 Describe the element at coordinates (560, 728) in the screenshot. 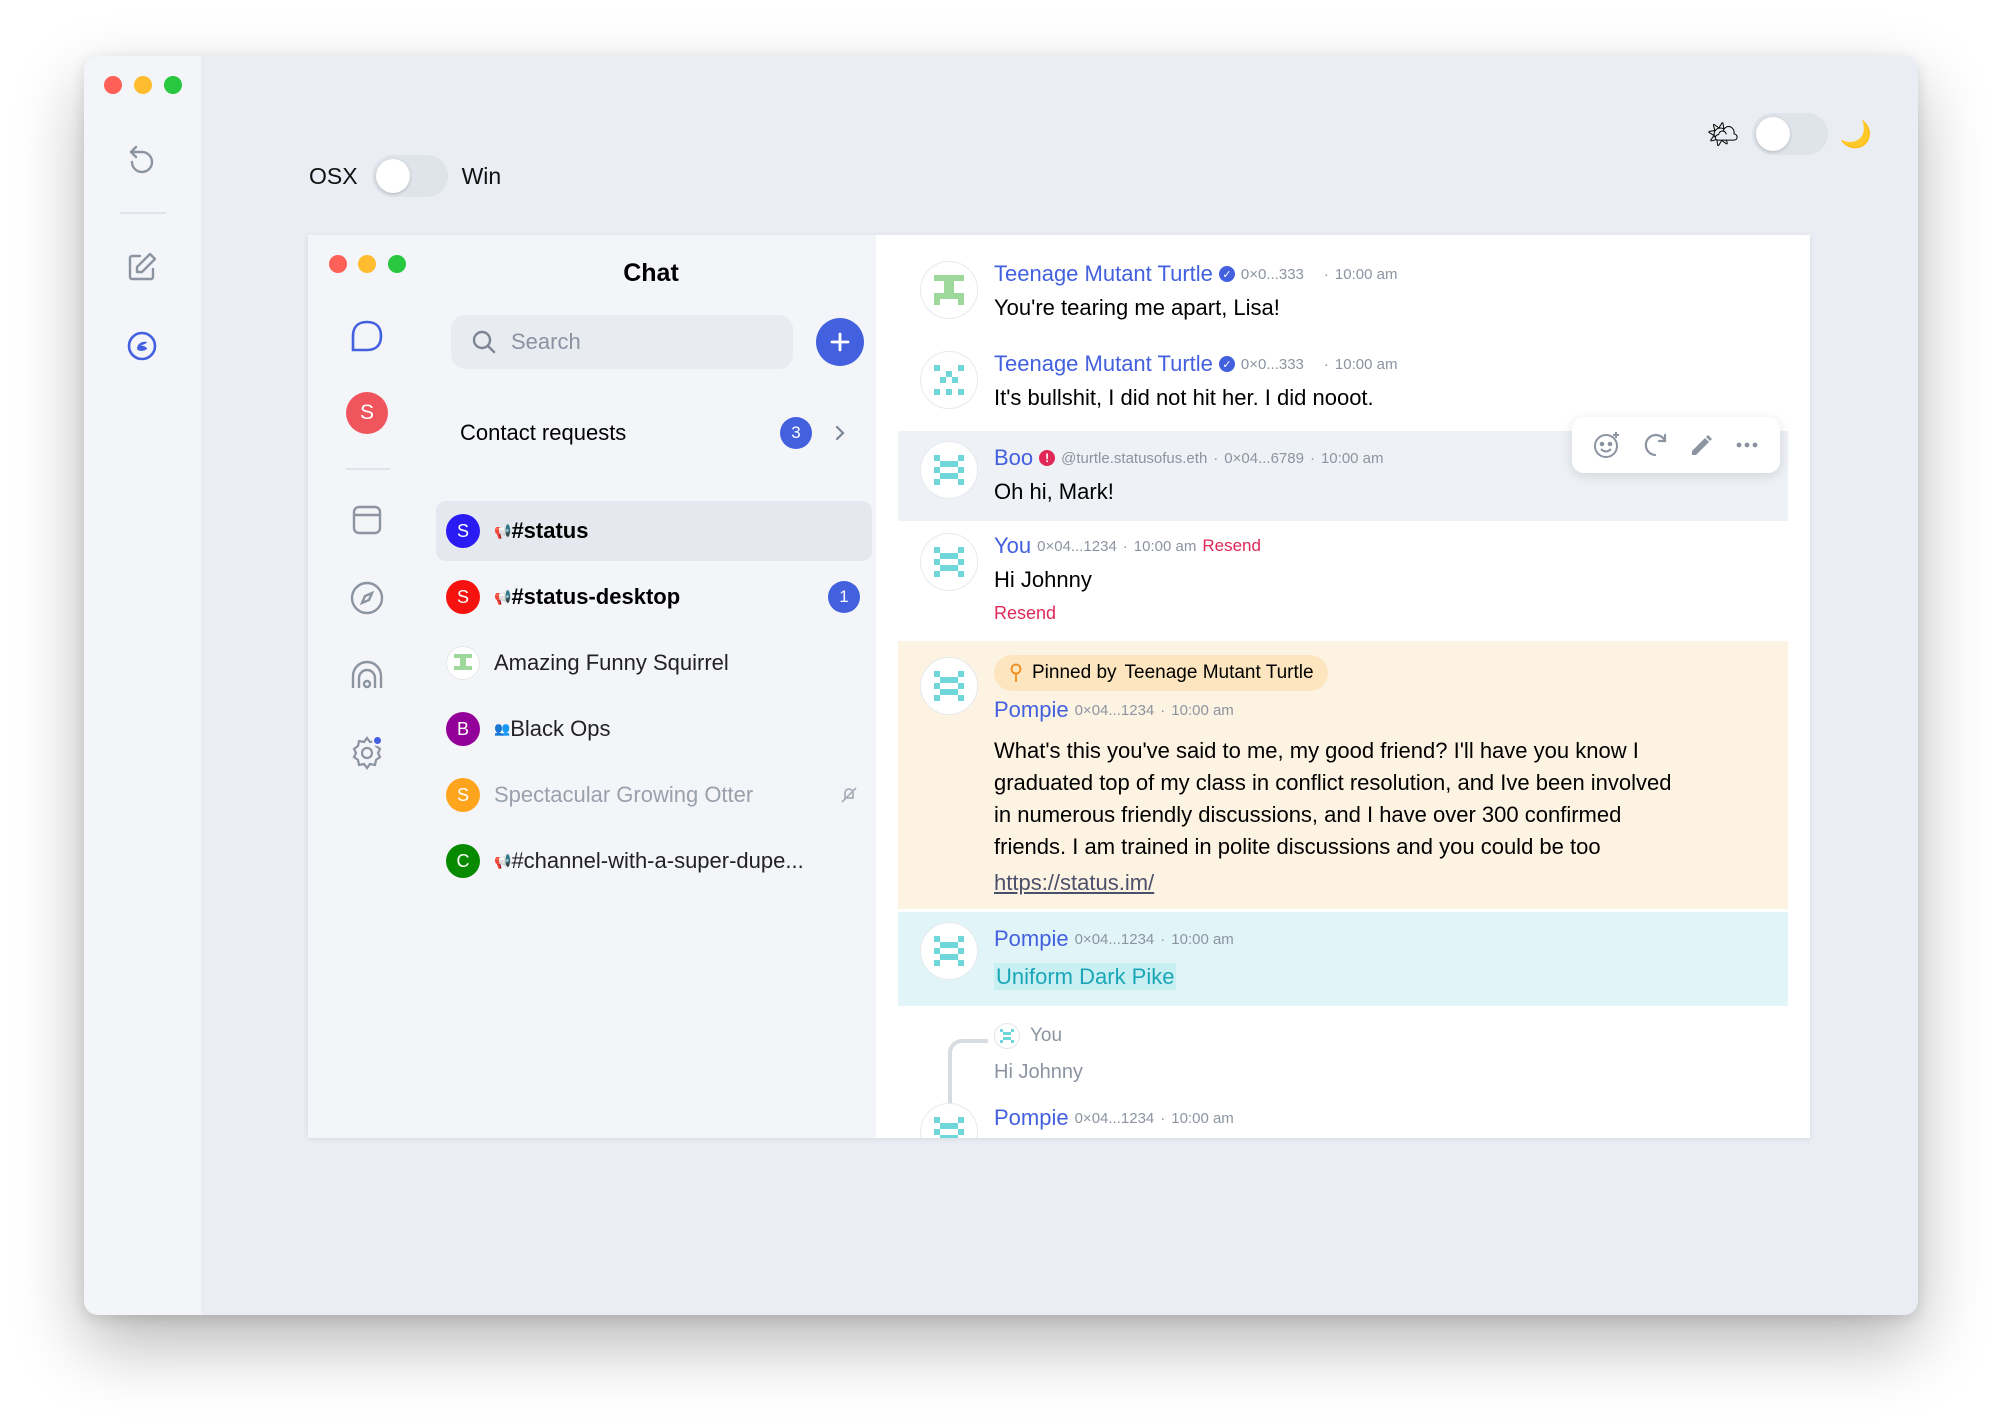

I see `channel-name: Black Ops` at that location.